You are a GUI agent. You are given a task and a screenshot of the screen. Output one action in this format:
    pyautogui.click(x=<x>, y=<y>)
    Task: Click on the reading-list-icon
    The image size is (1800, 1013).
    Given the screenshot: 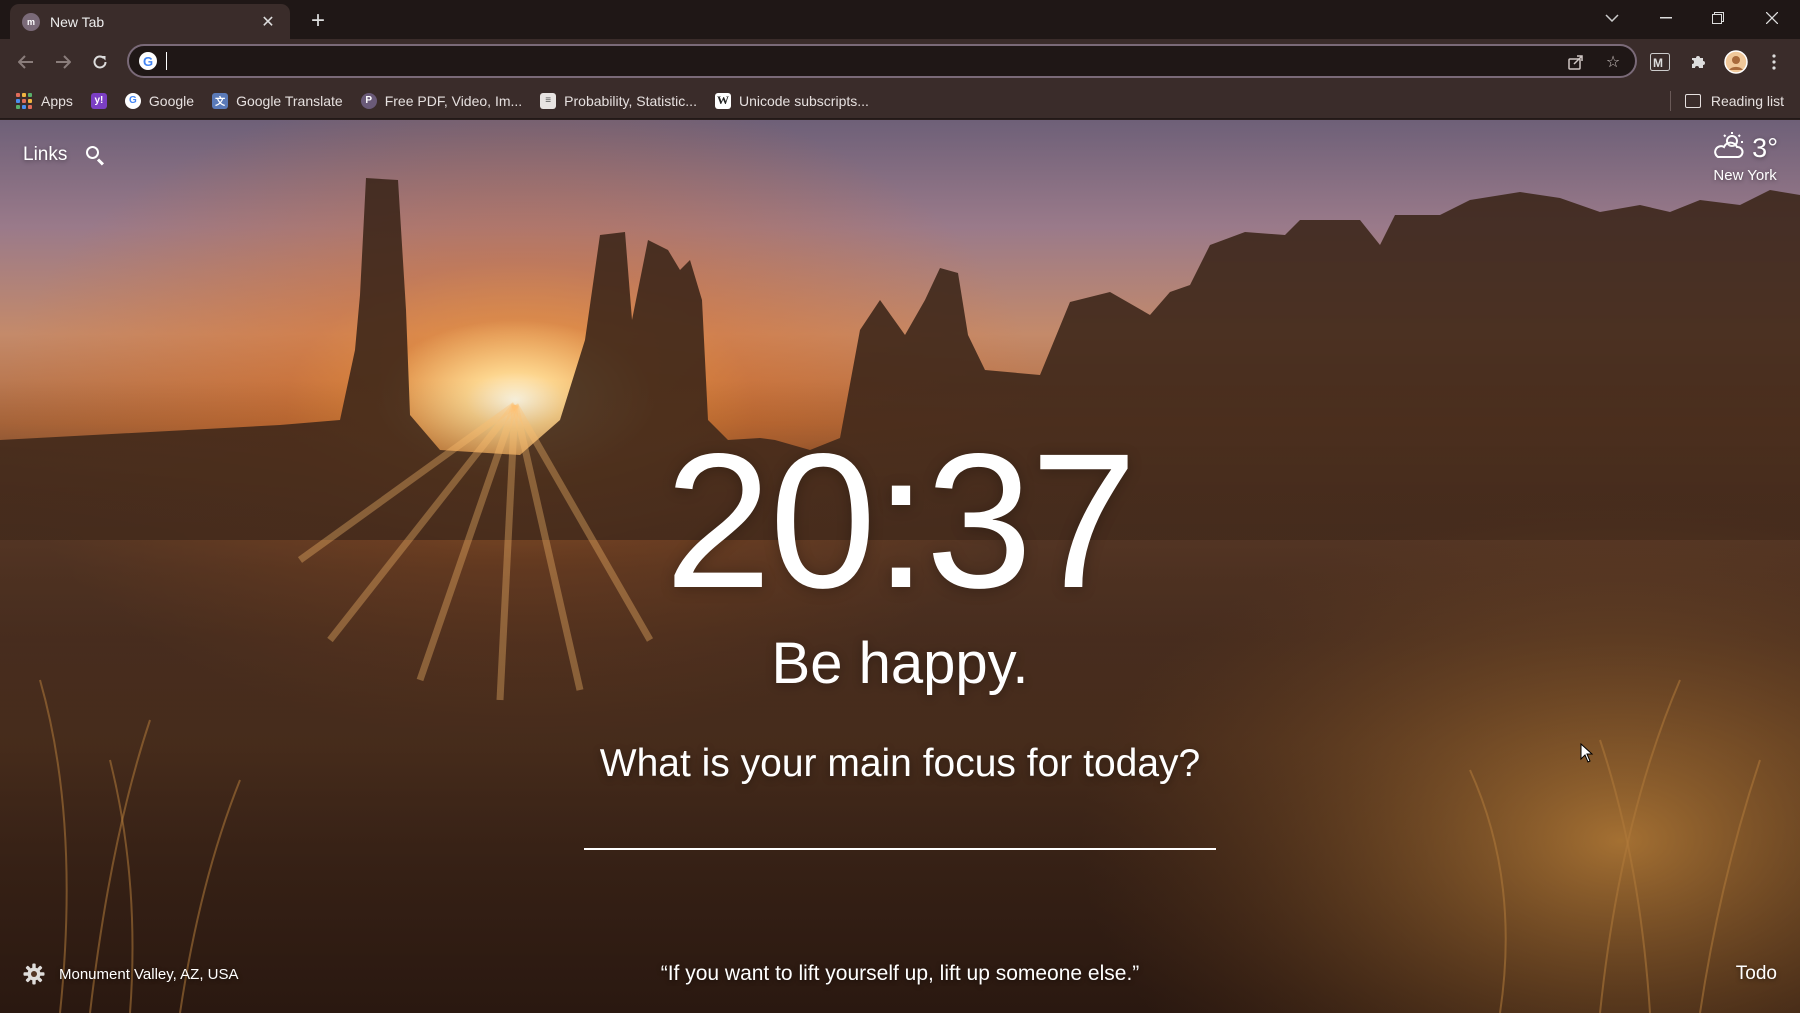 What is the action you would take?
    pyautogui.click(x=1692, y=101)
    